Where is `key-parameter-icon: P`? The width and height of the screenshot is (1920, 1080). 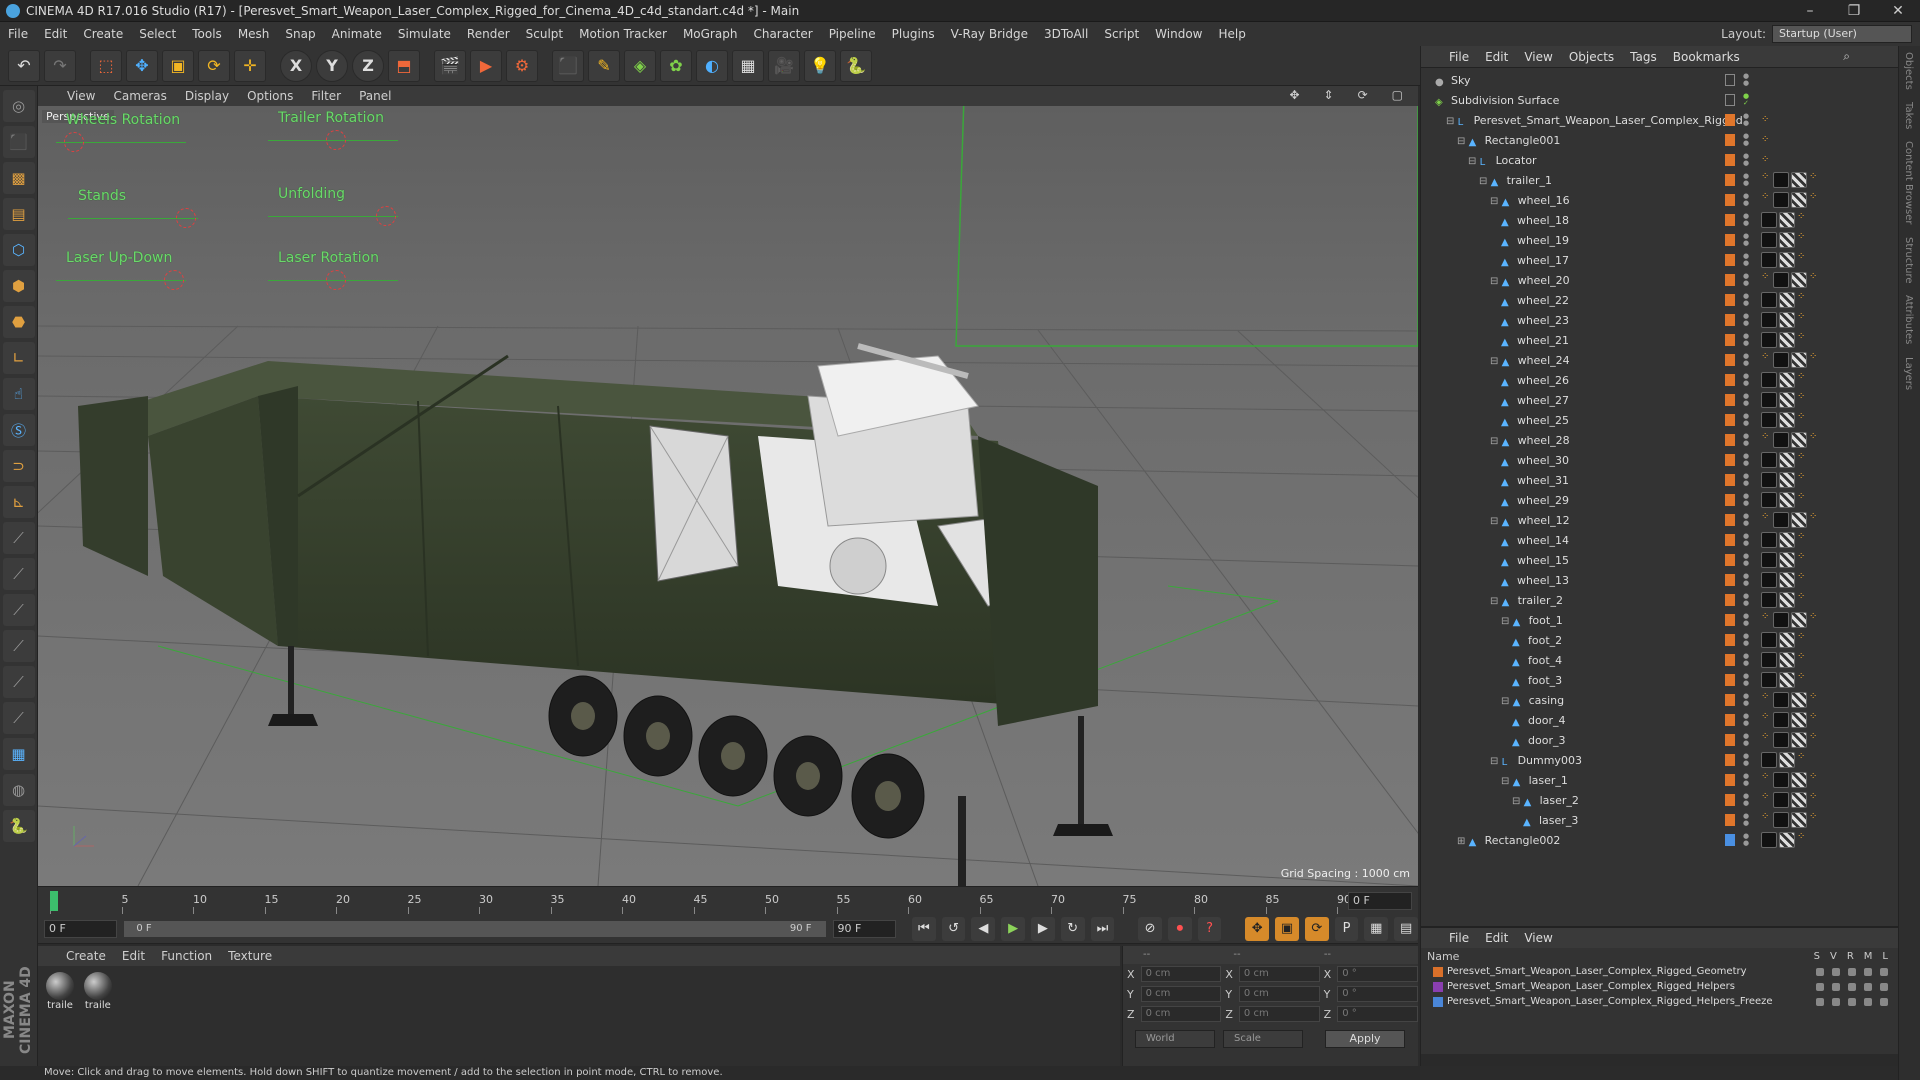
key-parameter-icon: P is located at coordinates (1346, 928).